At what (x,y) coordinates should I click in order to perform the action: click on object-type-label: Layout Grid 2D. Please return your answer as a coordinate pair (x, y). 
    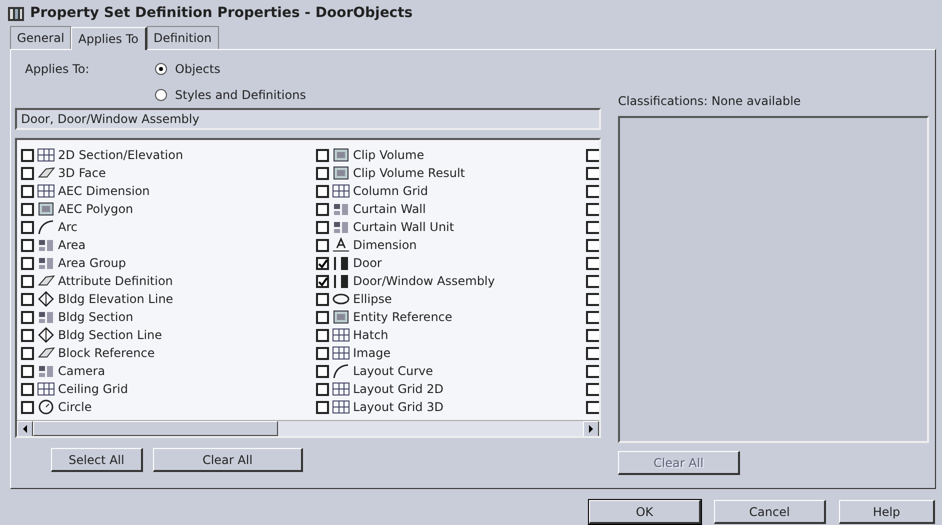
    Looking at the image, I should click on (398, 389).